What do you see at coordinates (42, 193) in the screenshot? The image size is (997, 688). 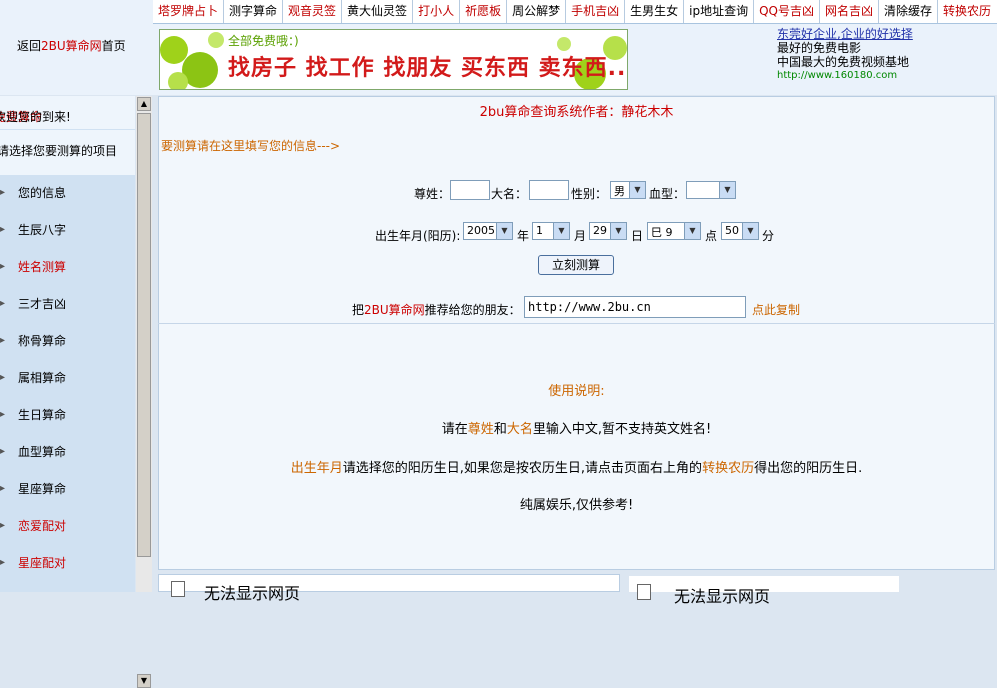 I see `sidebar-item-label: 您的信息` at bounding box center [42, 193].